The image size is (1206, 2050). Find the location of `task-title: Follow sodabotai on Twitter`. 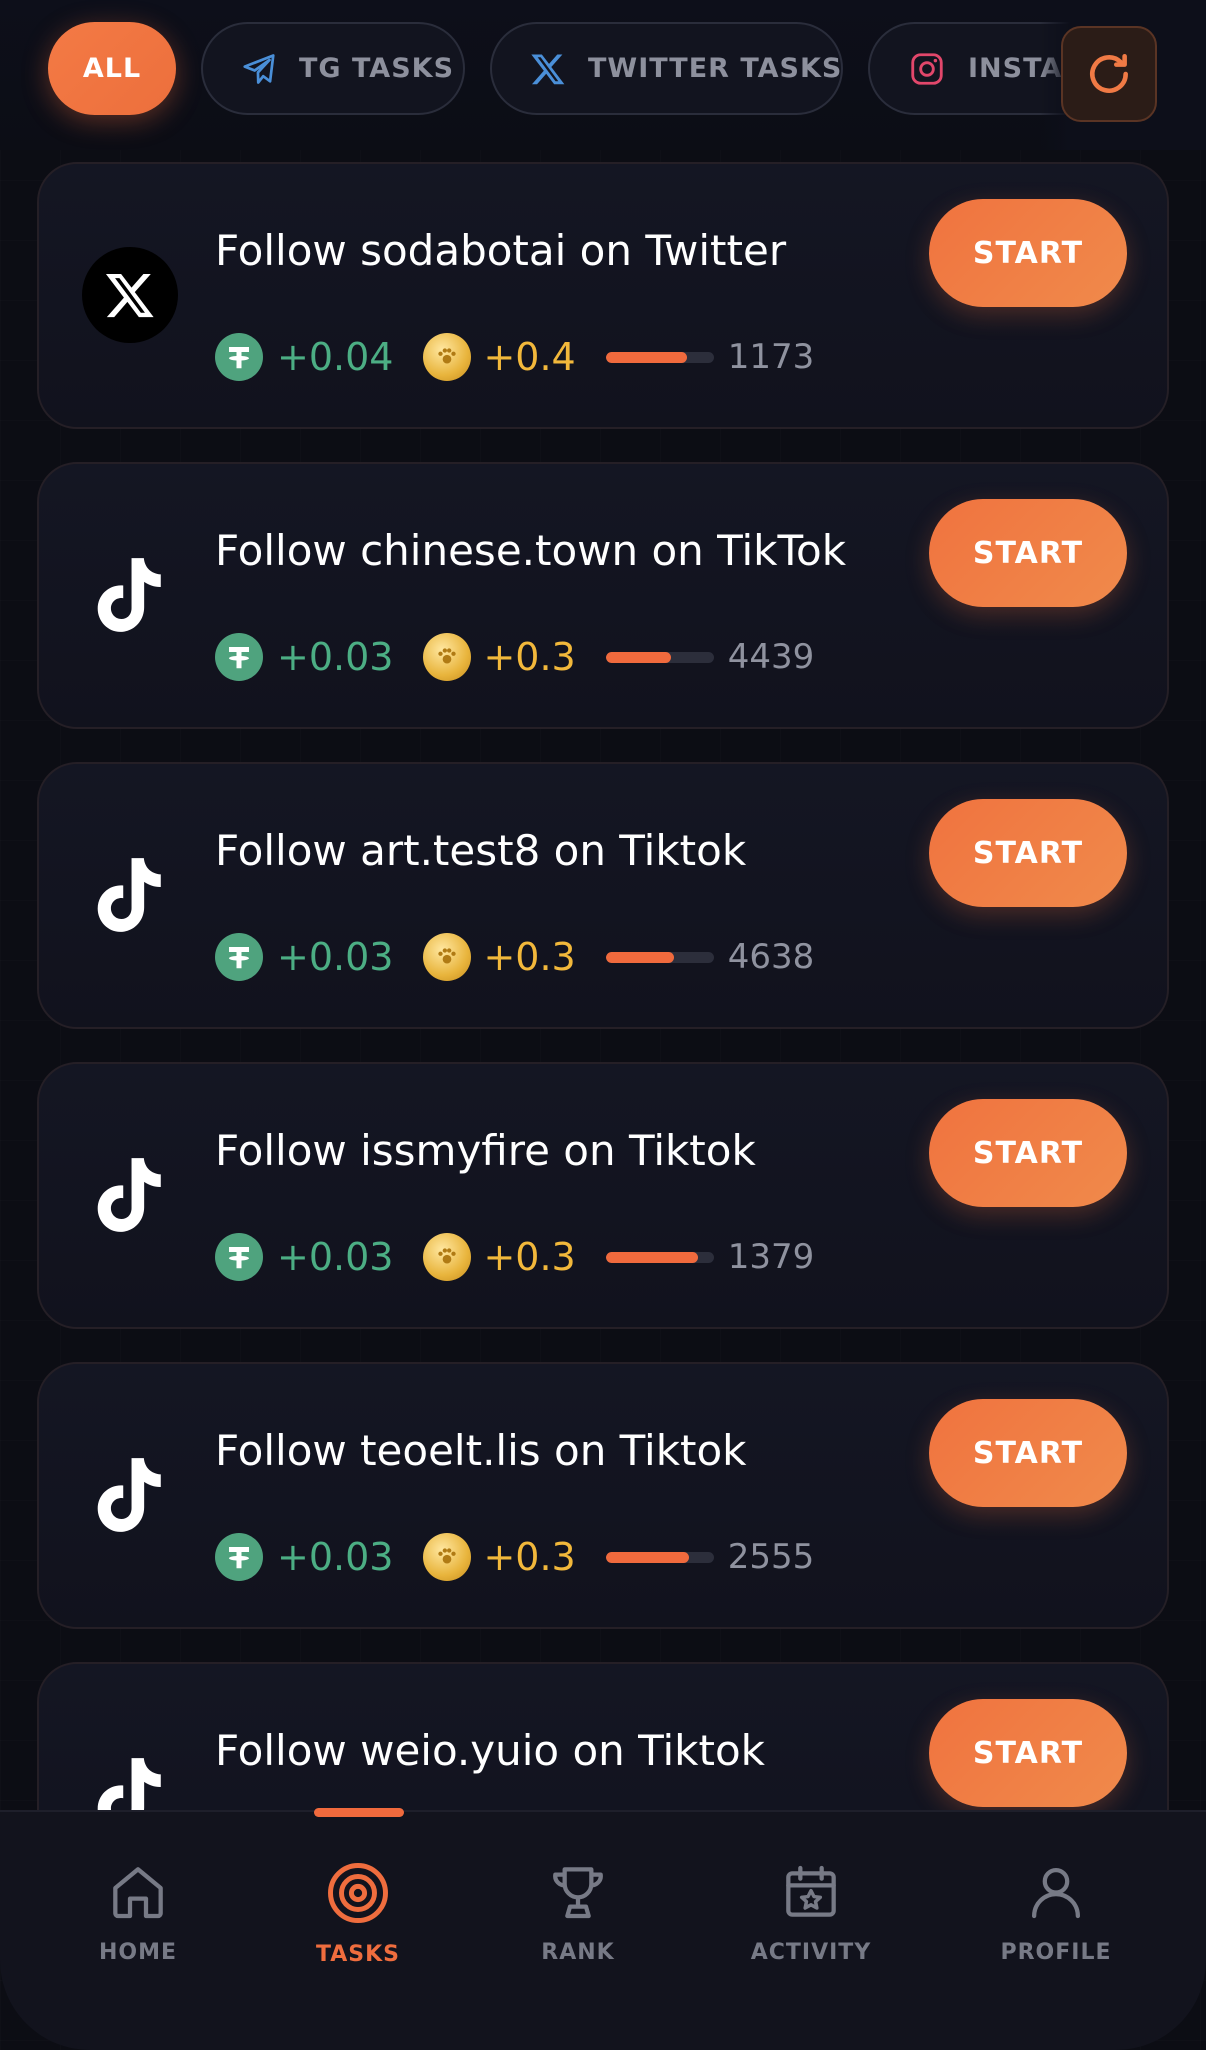

task-title: Follow sodabotai on Twitter is located at coordinates (501, 250).